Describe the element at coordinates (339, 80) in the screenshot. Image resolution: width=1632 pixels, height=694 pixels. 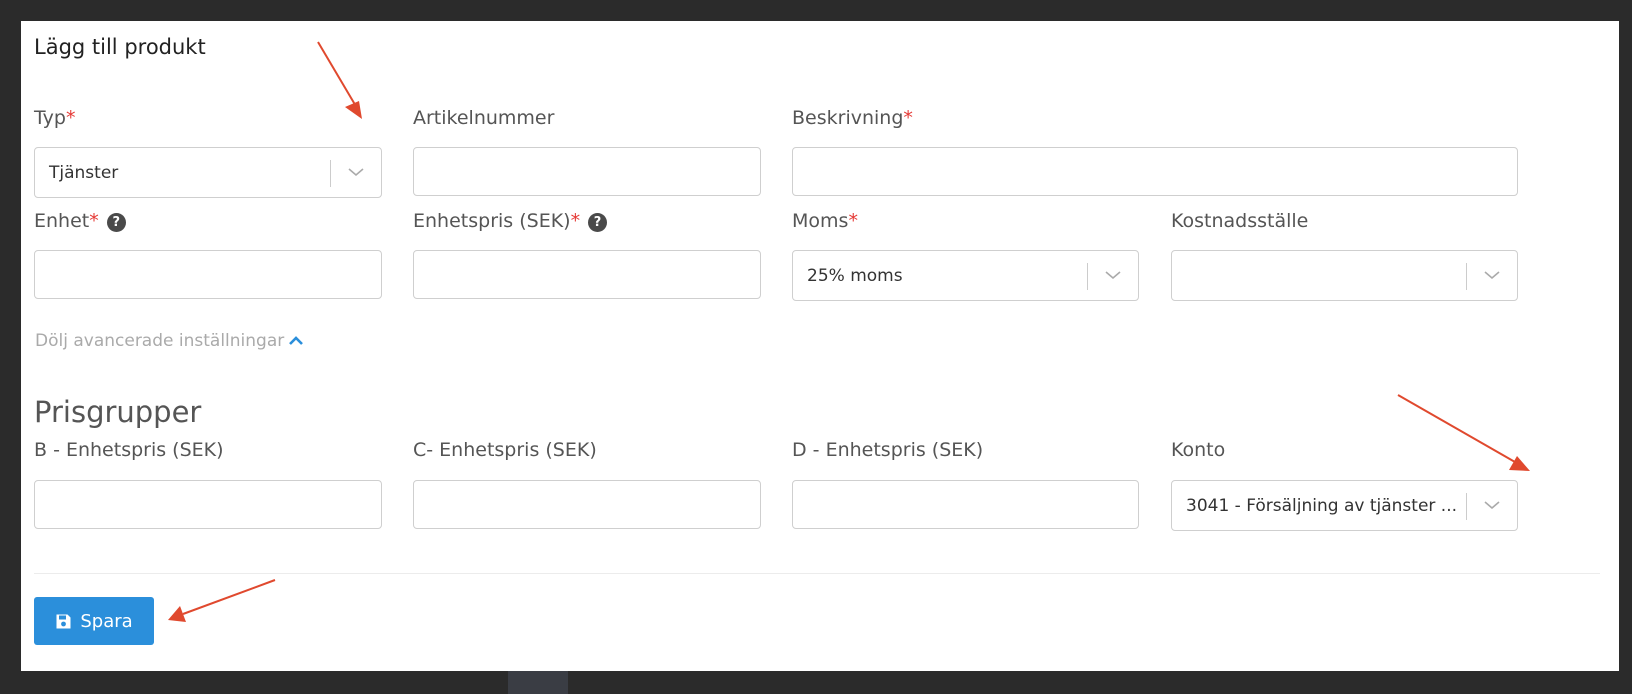
I see `annotation-arrow-typ` at that location.